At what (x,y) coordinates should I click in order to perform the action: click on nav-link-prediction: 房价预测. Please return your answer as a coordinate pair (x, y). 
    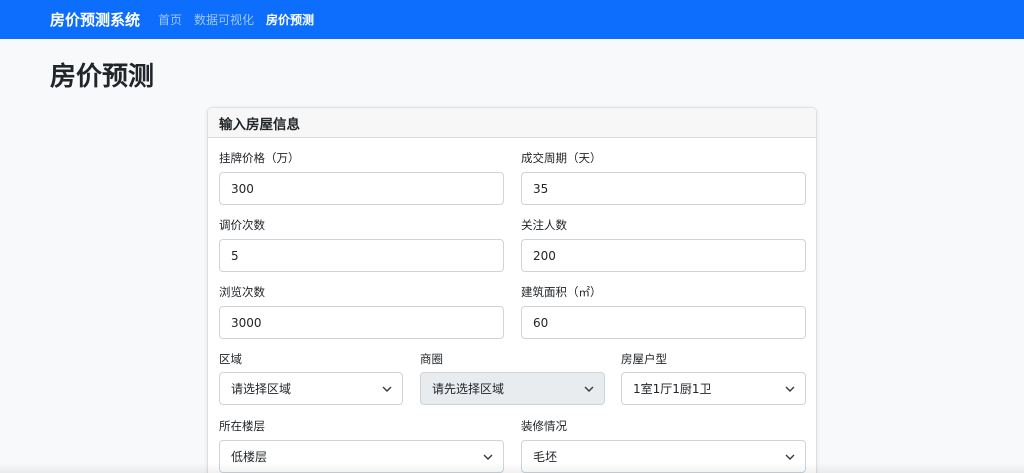
    Looking at the image, I should click on (290, 19).